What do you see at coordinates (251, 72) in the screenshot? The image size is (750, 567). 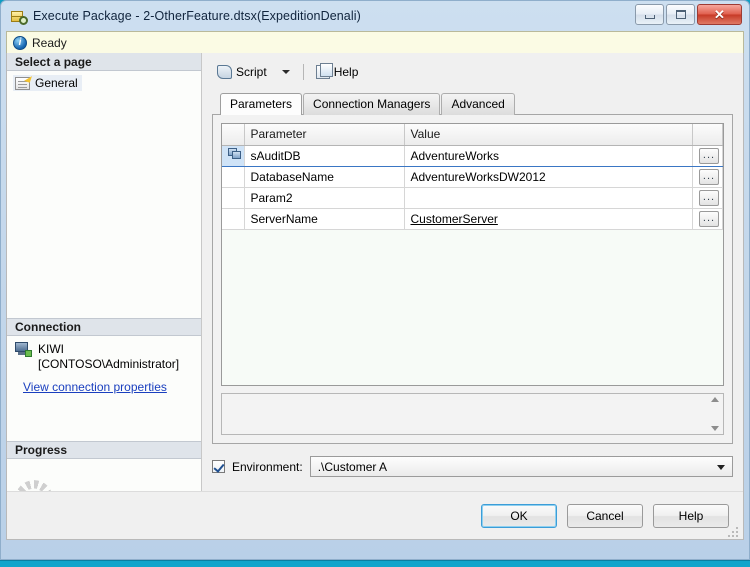 I see `script-label: Script` at bounding box center [251, 72].